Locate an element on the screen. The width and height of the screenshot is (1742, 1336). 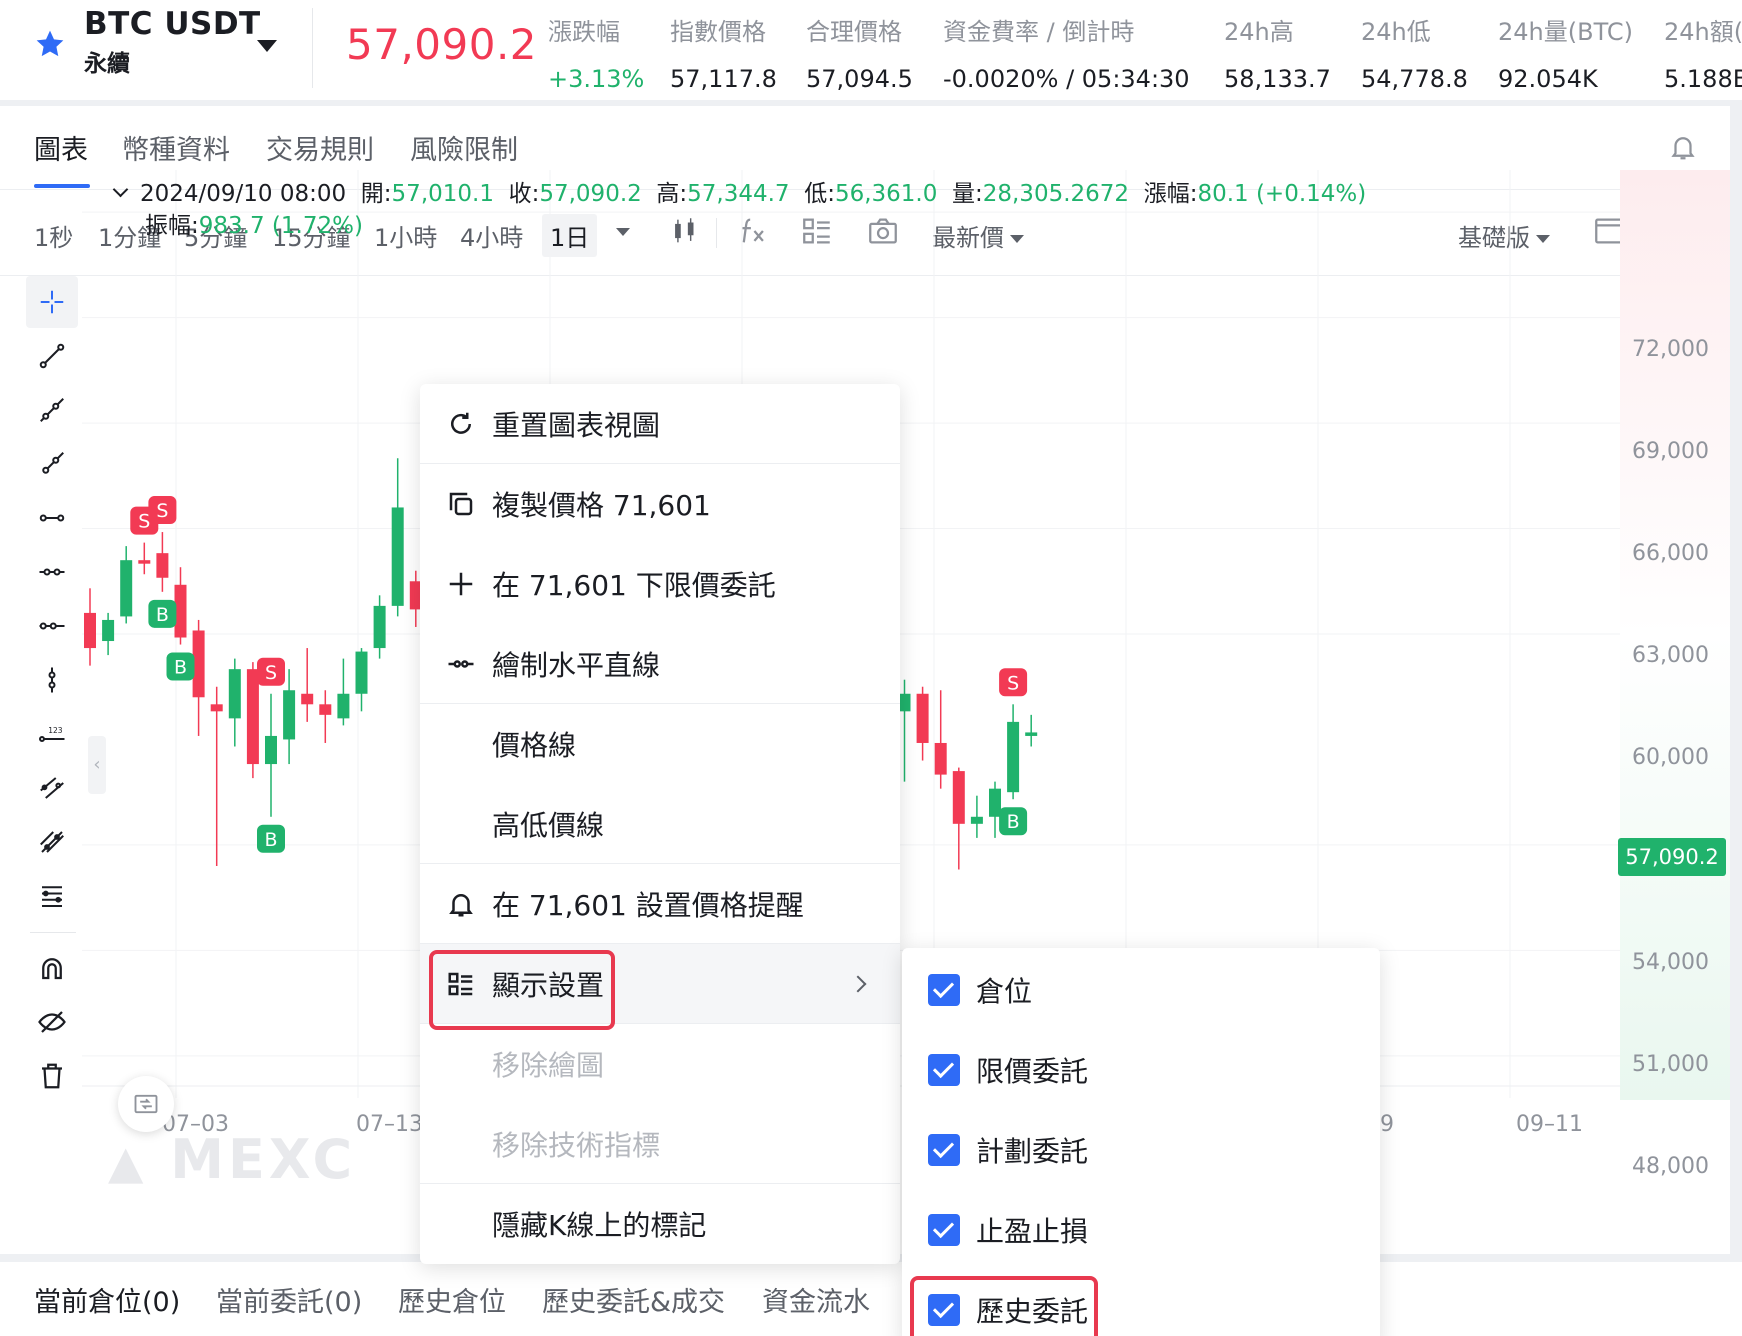
ray-tool is located at coordinates (52, 410).